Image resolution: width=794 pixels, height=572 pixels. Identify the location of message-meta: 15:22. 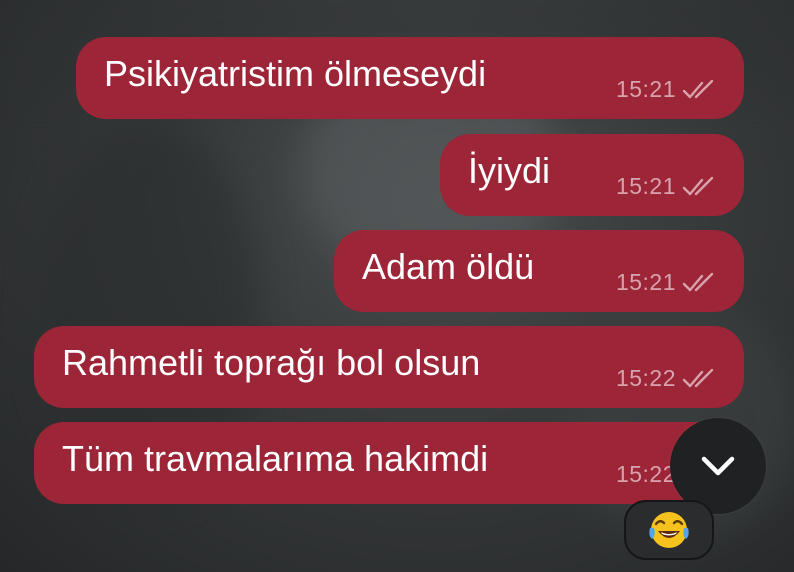
(667, 378).